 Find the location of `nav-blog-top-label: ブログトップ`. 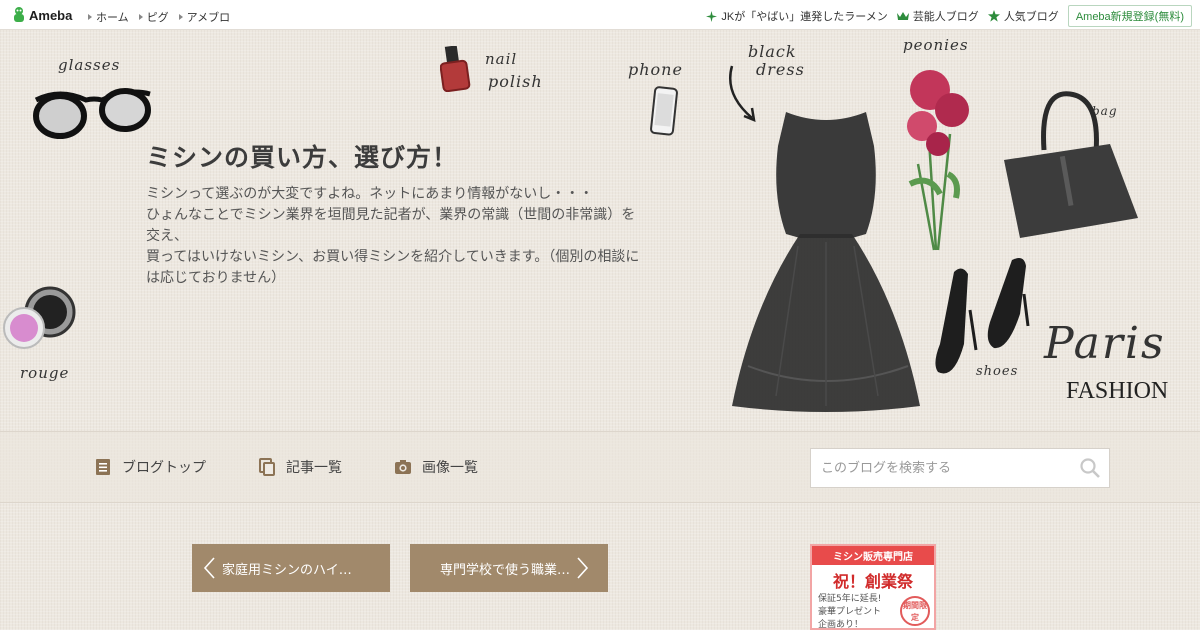

nav-blog-top-label: ブログトップ is located at coordinates (164, 468).